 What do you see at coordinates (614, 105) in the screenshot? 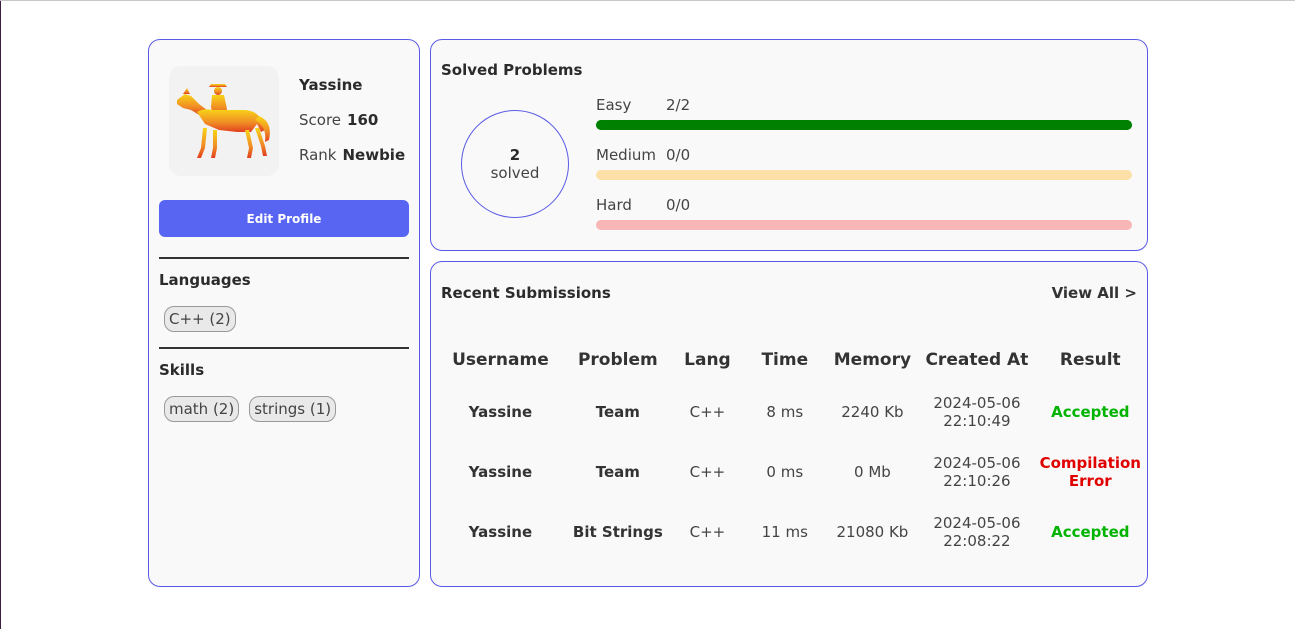
I see `difficulty-label: Easy` at bounding box center [614, 105].